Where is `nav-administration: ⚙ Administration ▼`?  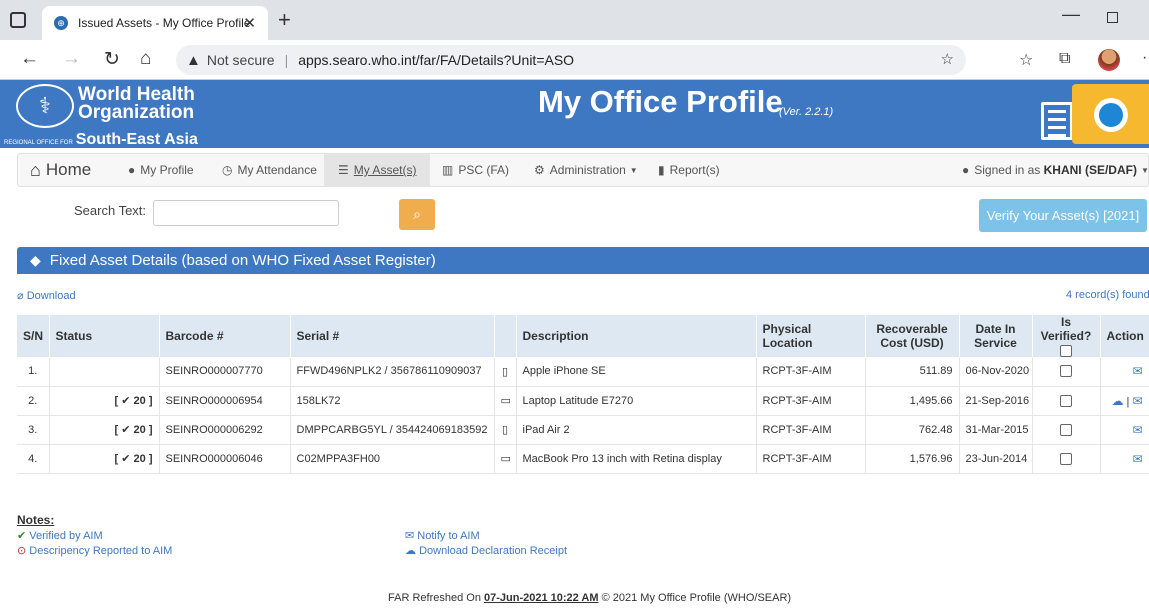
nav-administration: ⚙ Administration ▼ is located at coordinates (586, 170).